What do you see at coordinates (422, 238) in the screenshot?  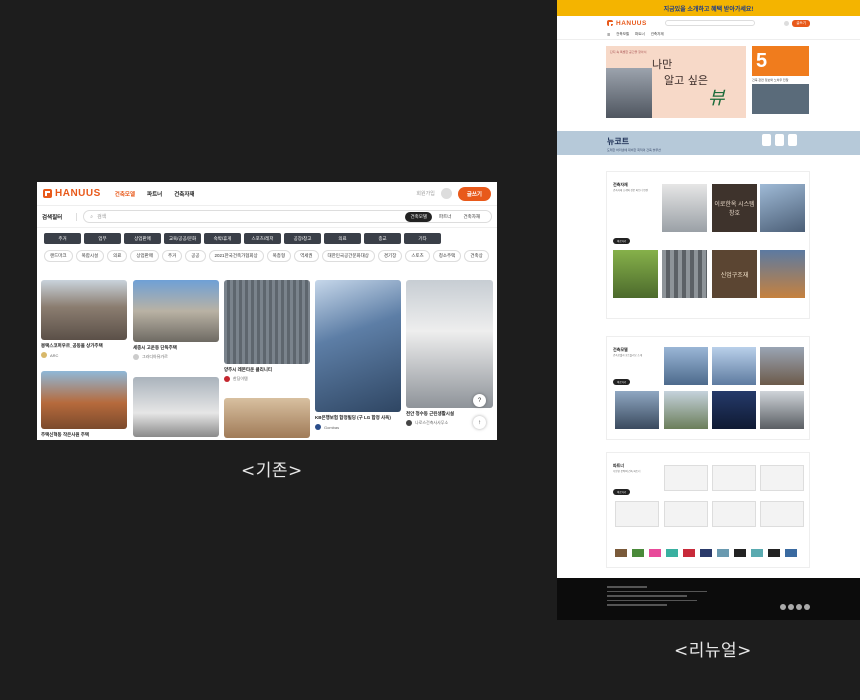 I see `category-tile: 기타` at bounding box center [422, 238].